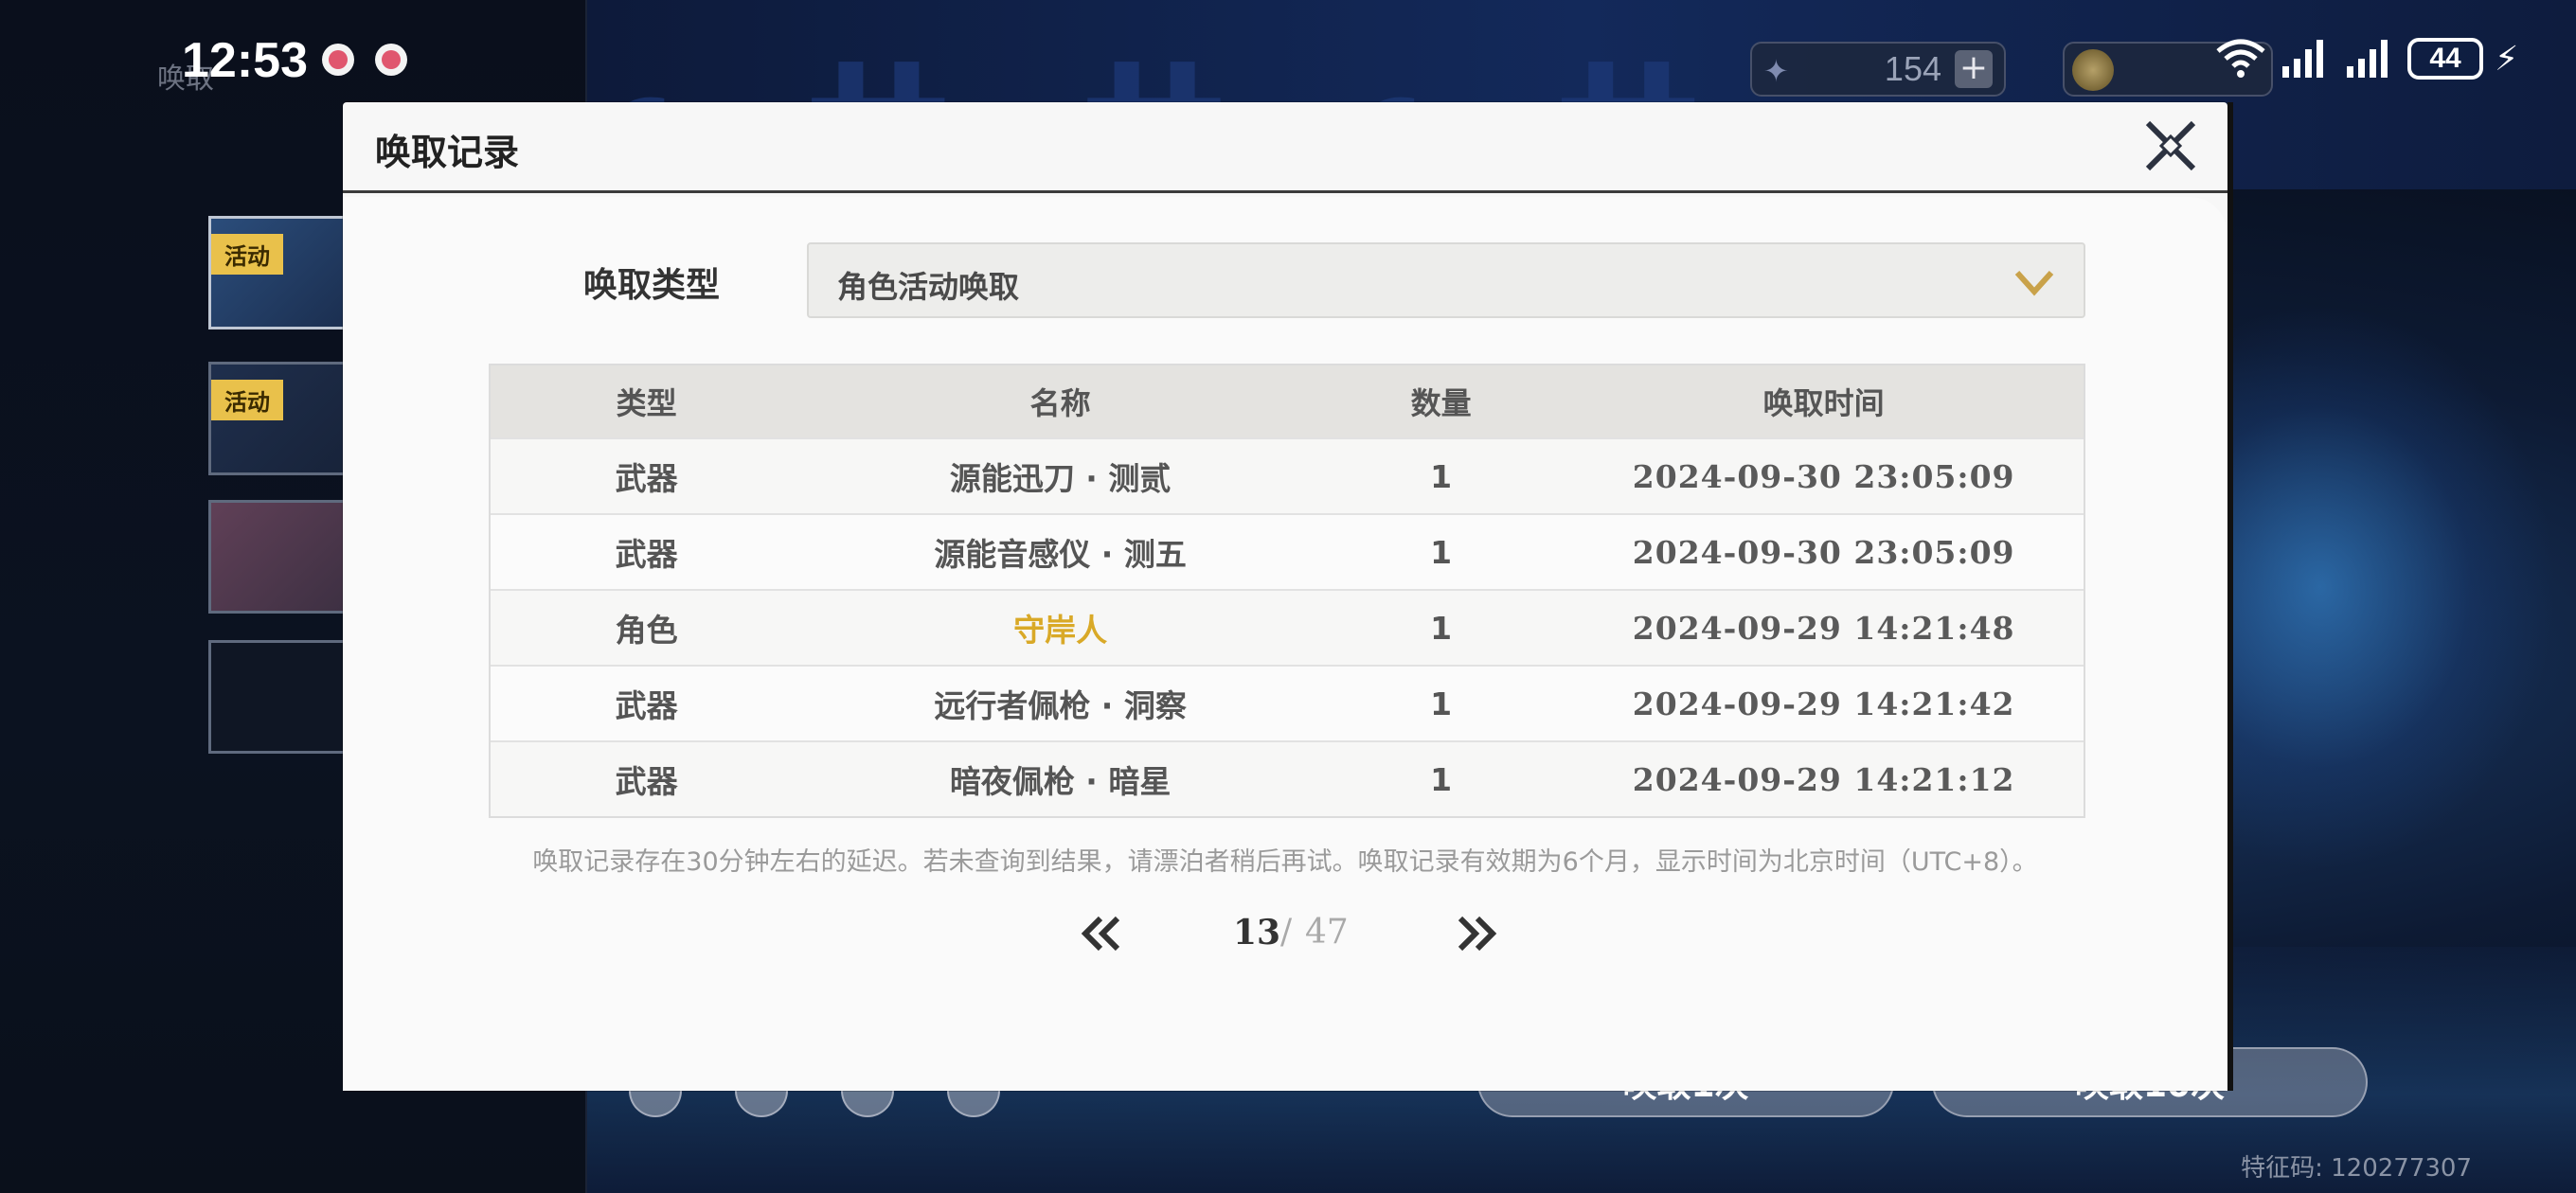  I want to click on row-time: 2024-09-29 14:21:12, so click(1823, 779).